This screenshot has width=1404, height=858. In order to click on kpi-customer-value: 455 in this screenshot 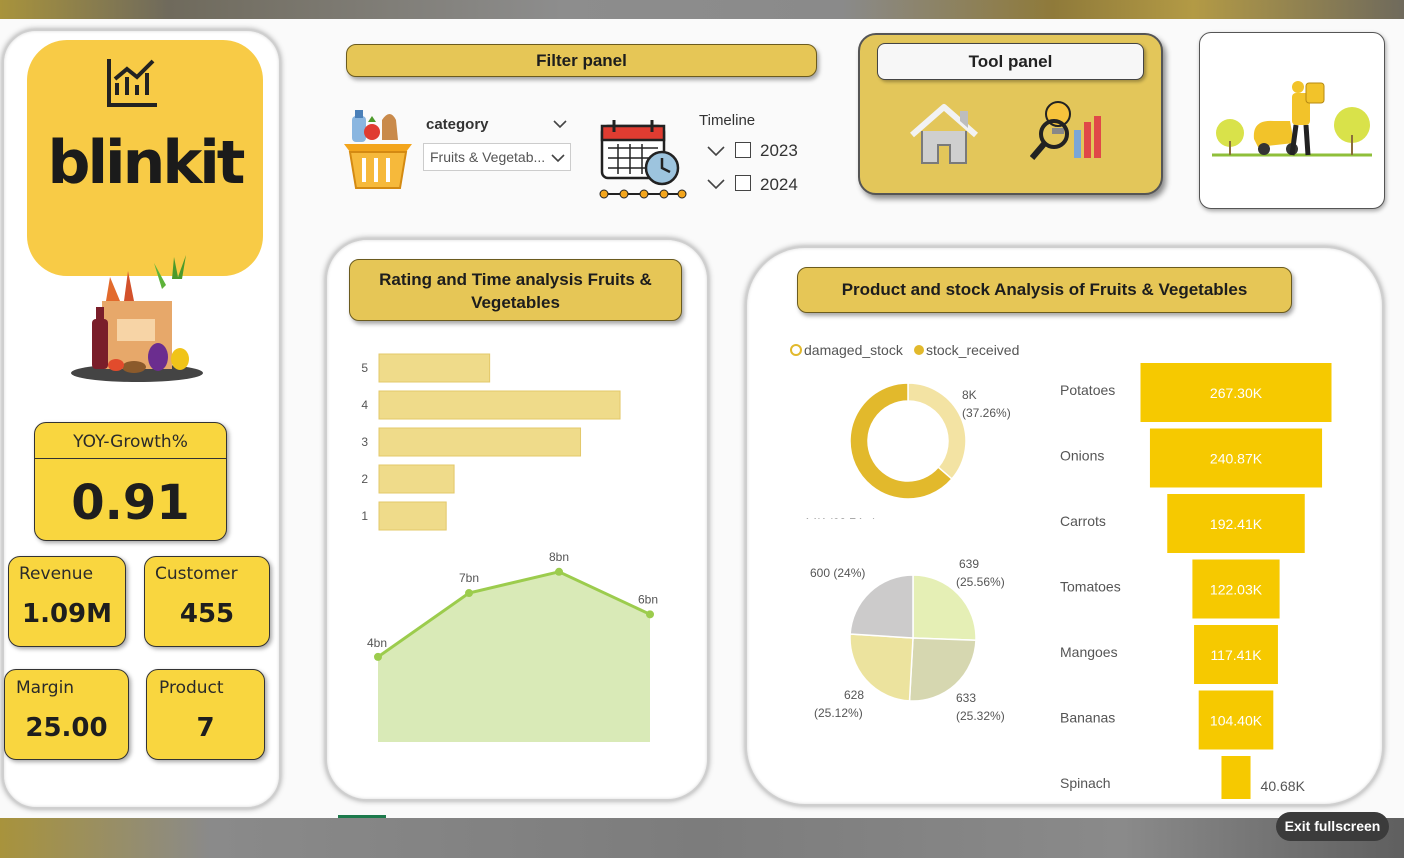, I will do `click(207, 614)`.